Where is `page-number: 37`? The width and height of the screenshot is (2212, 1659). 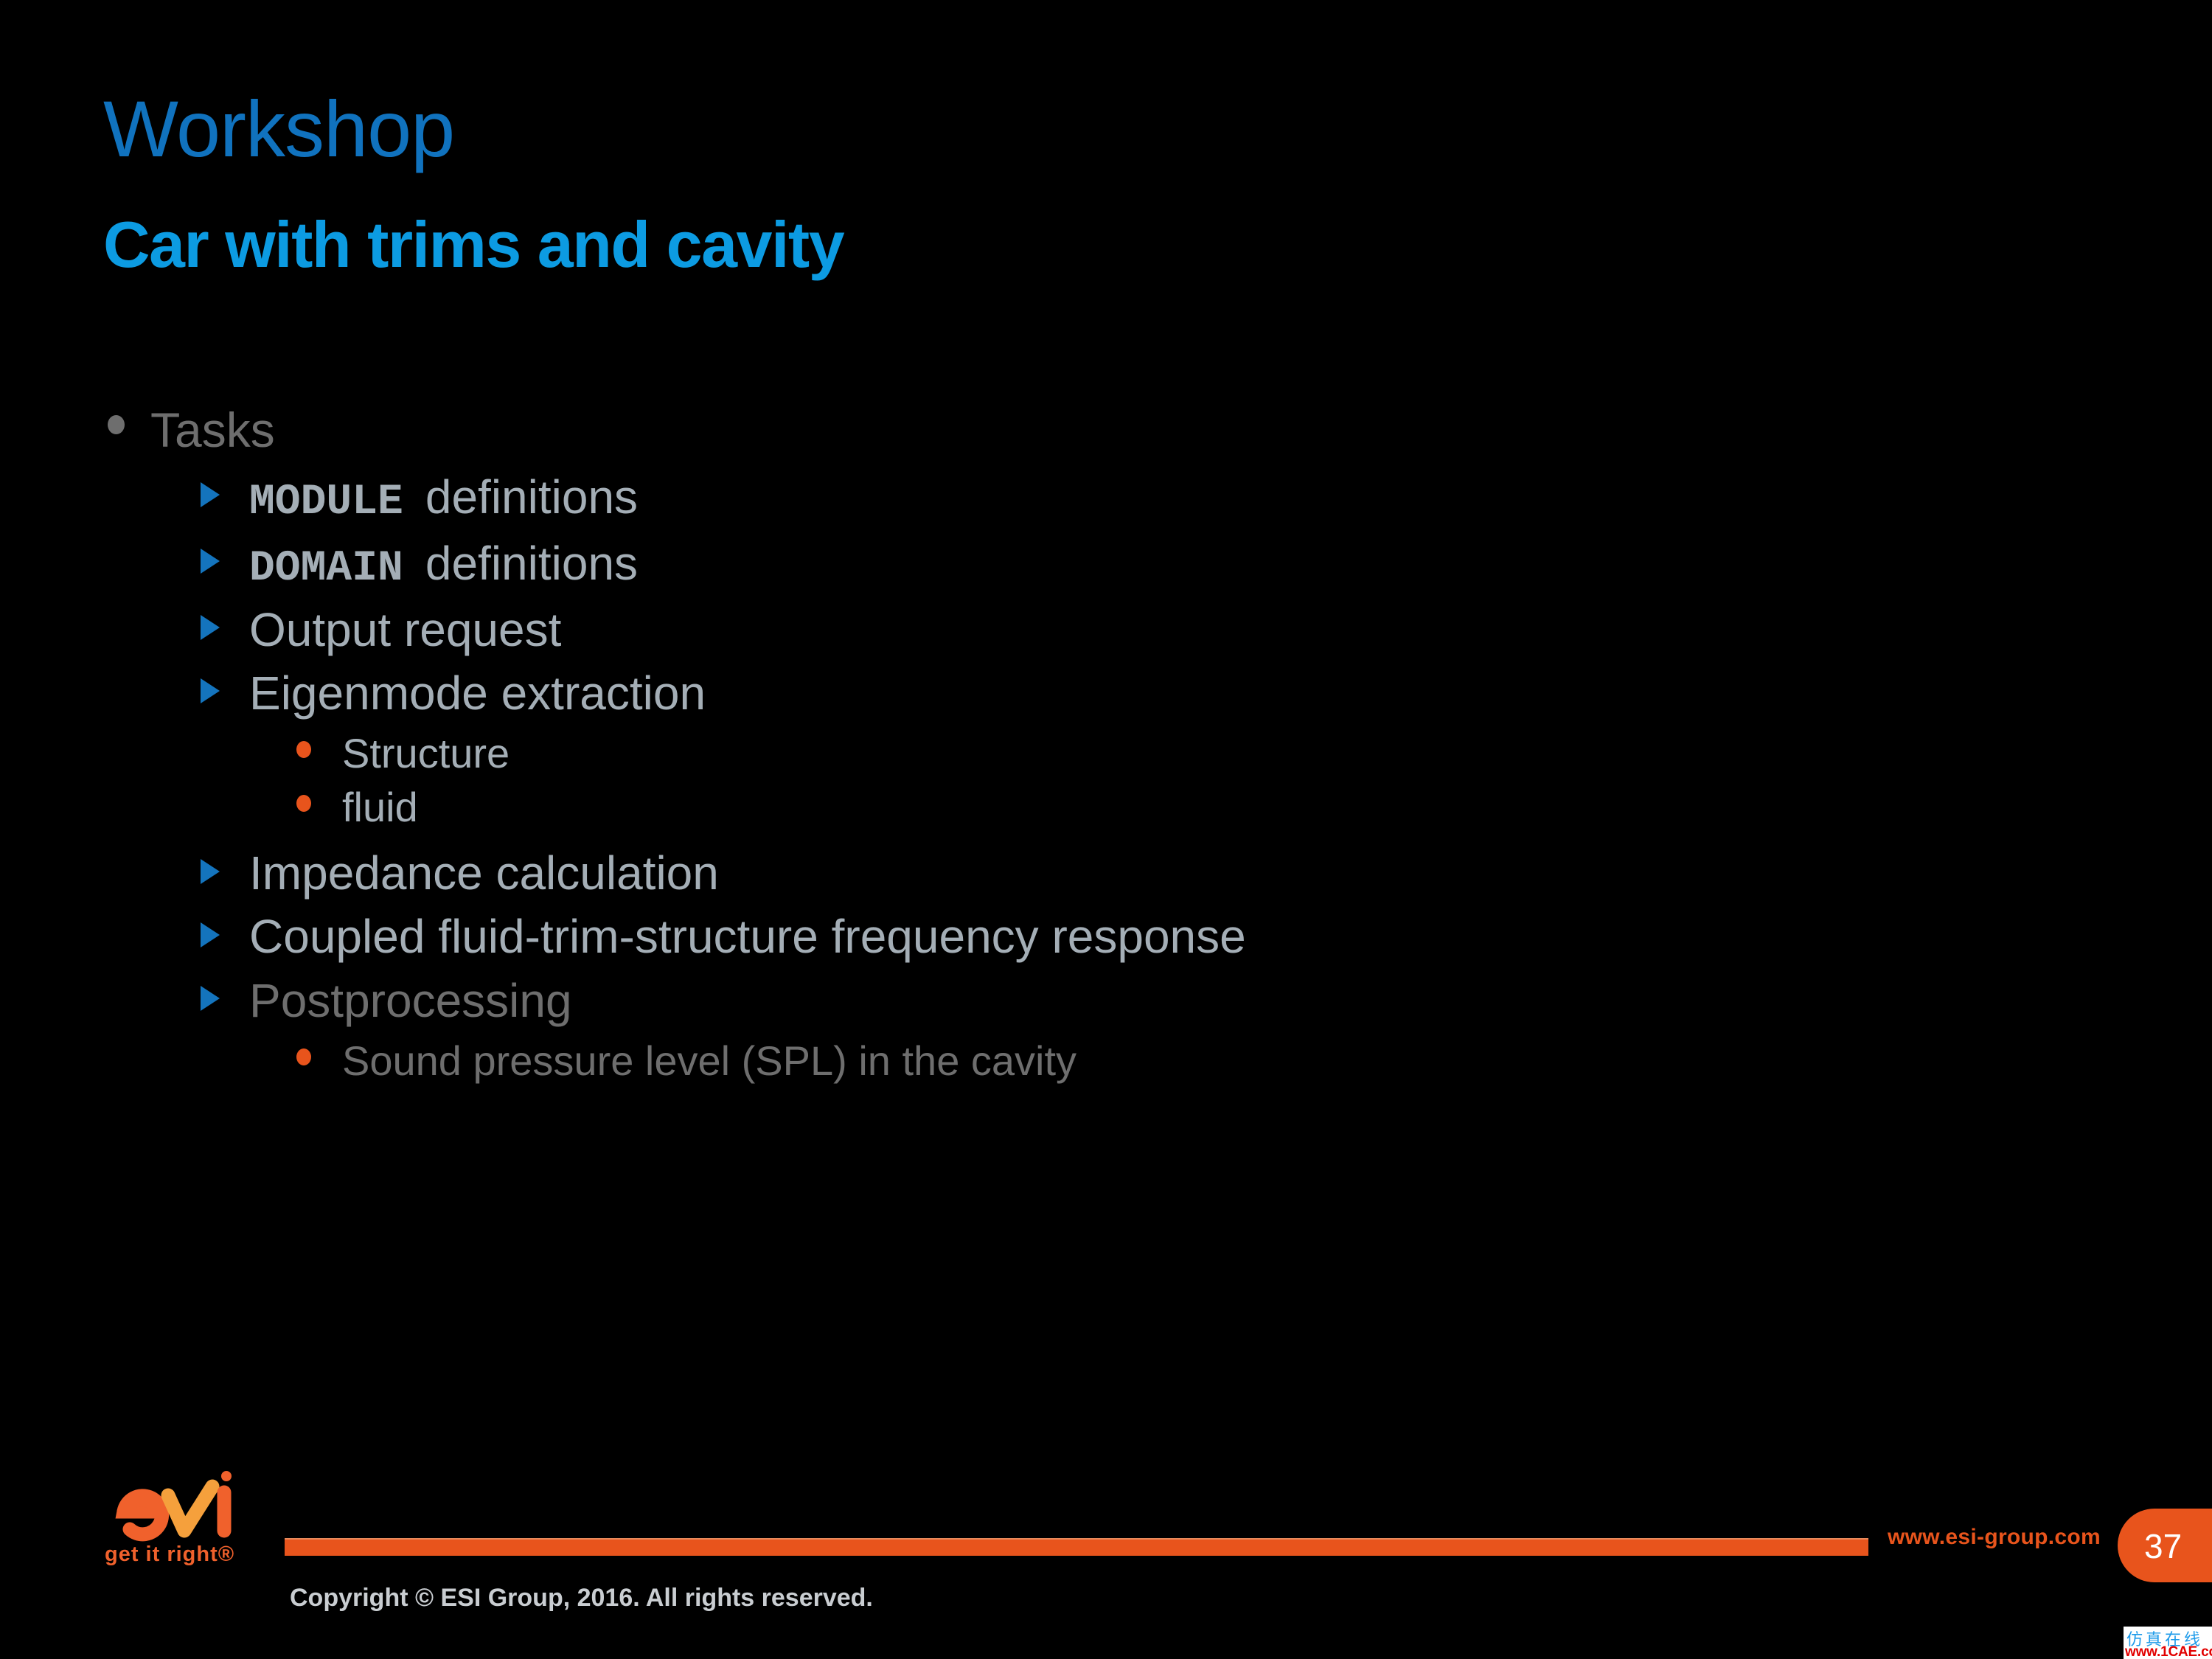
page-number: 37 is located at coordinates (2163, 1546).